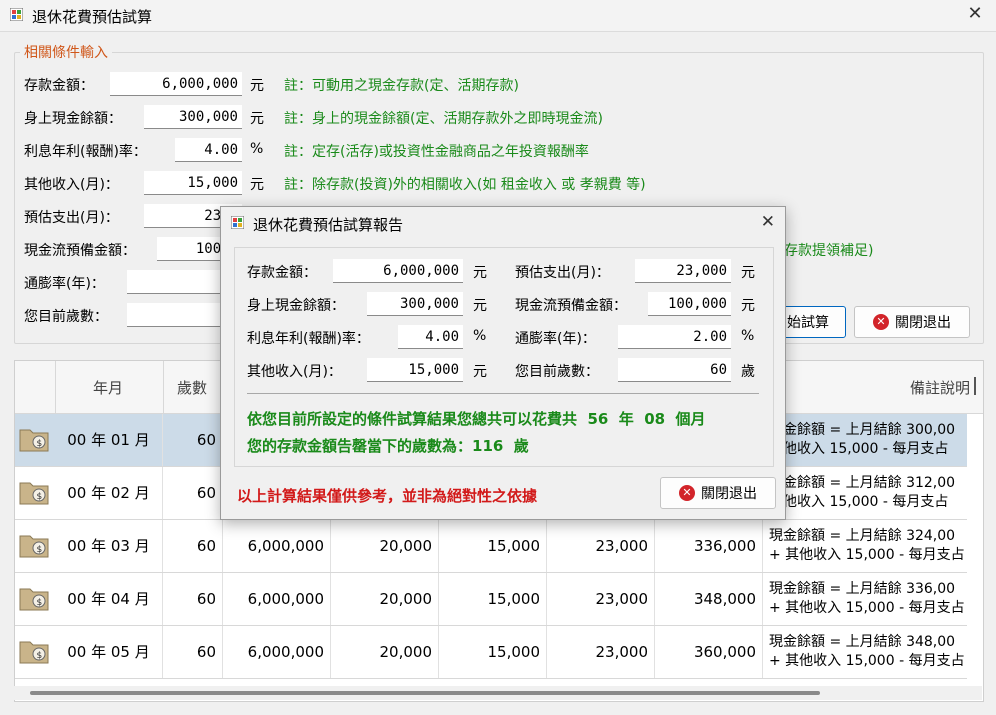 Image resolution: width=996 pixels, height=715 pixels. What do you see at coordinates (430, 337) in the screenshot?
I see `dlg-interest-value: 4.00` at bounding box center [430, 337].